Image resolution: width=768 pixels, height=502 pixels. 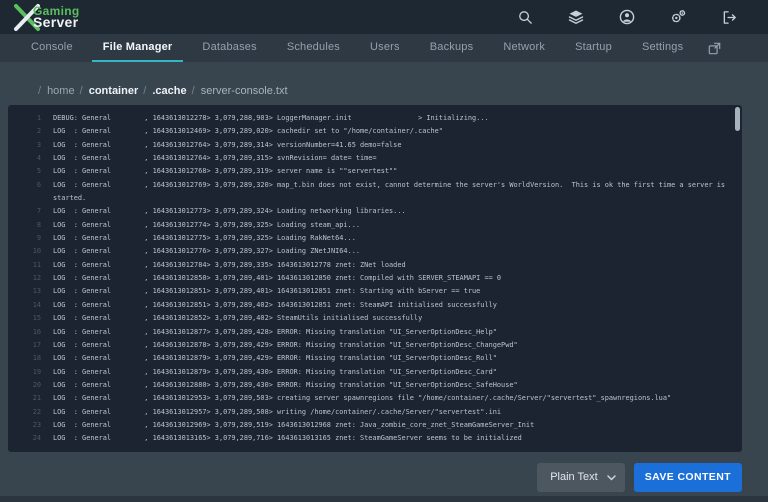 I want to click on logo-text: Gaming Server, so click(x=56, y=17).